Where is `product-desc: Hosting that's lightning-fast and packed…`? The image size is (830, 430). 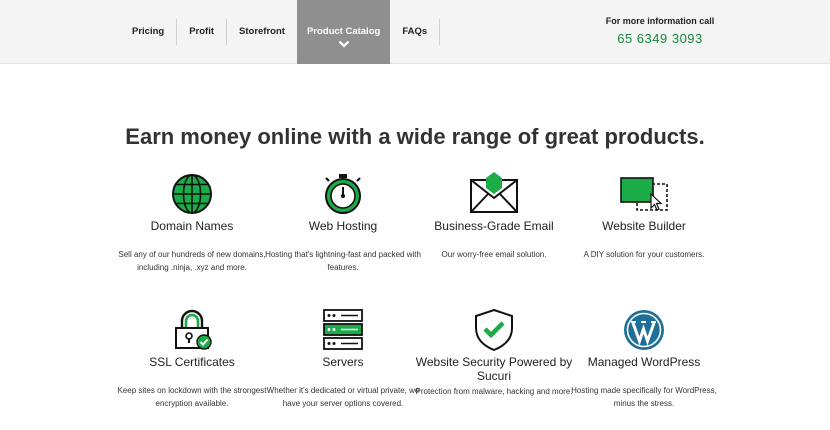
product-desc: Hosting that's lightning-fast and packed… is located at coordinates (343, 261).